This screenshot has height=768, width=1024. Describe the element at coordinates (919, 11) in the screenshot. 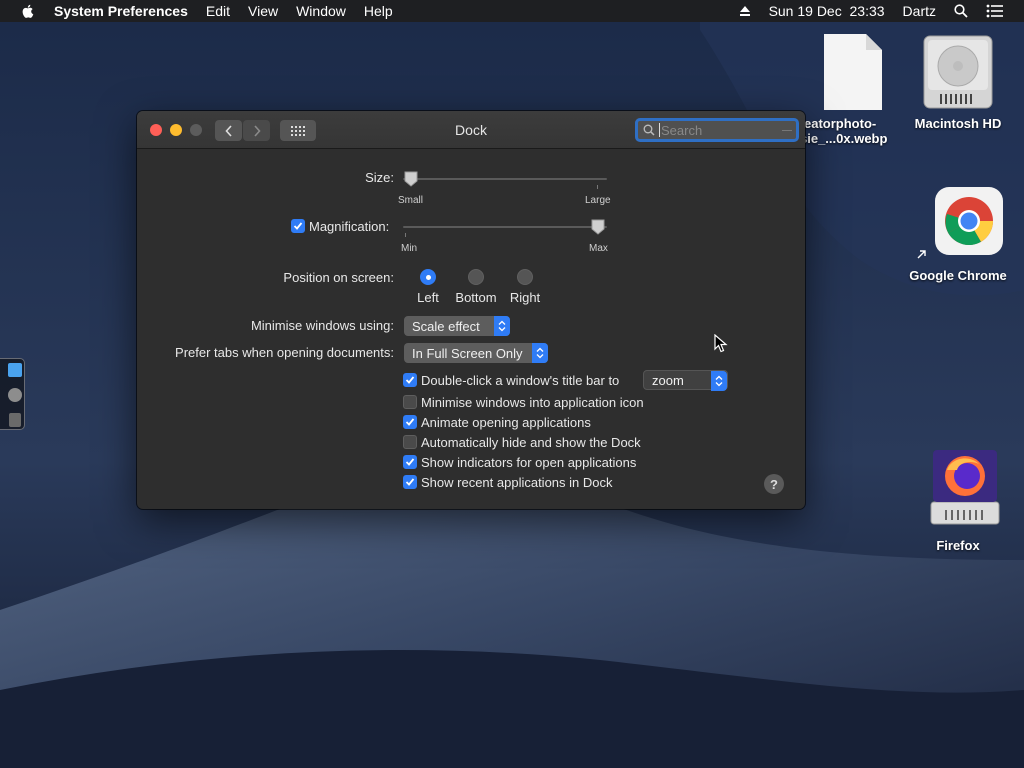

I see `menu-user: Dartz` at that location.